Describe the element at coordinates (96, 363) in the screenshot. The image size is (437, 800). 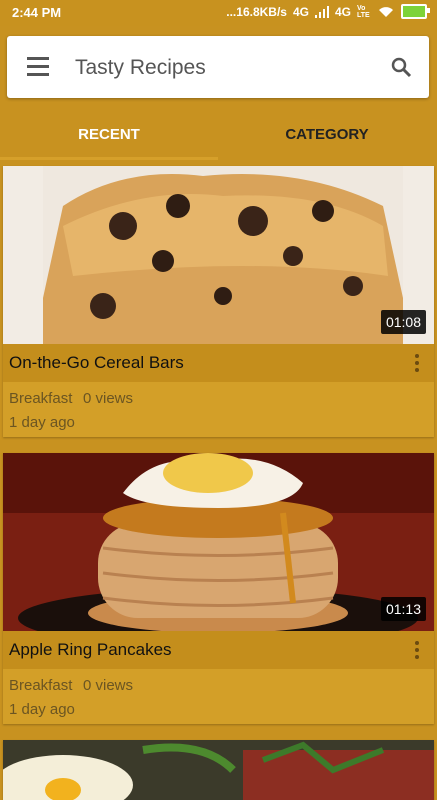
I see `recipe-title: On-the-Go Cereal Bars` at that location.